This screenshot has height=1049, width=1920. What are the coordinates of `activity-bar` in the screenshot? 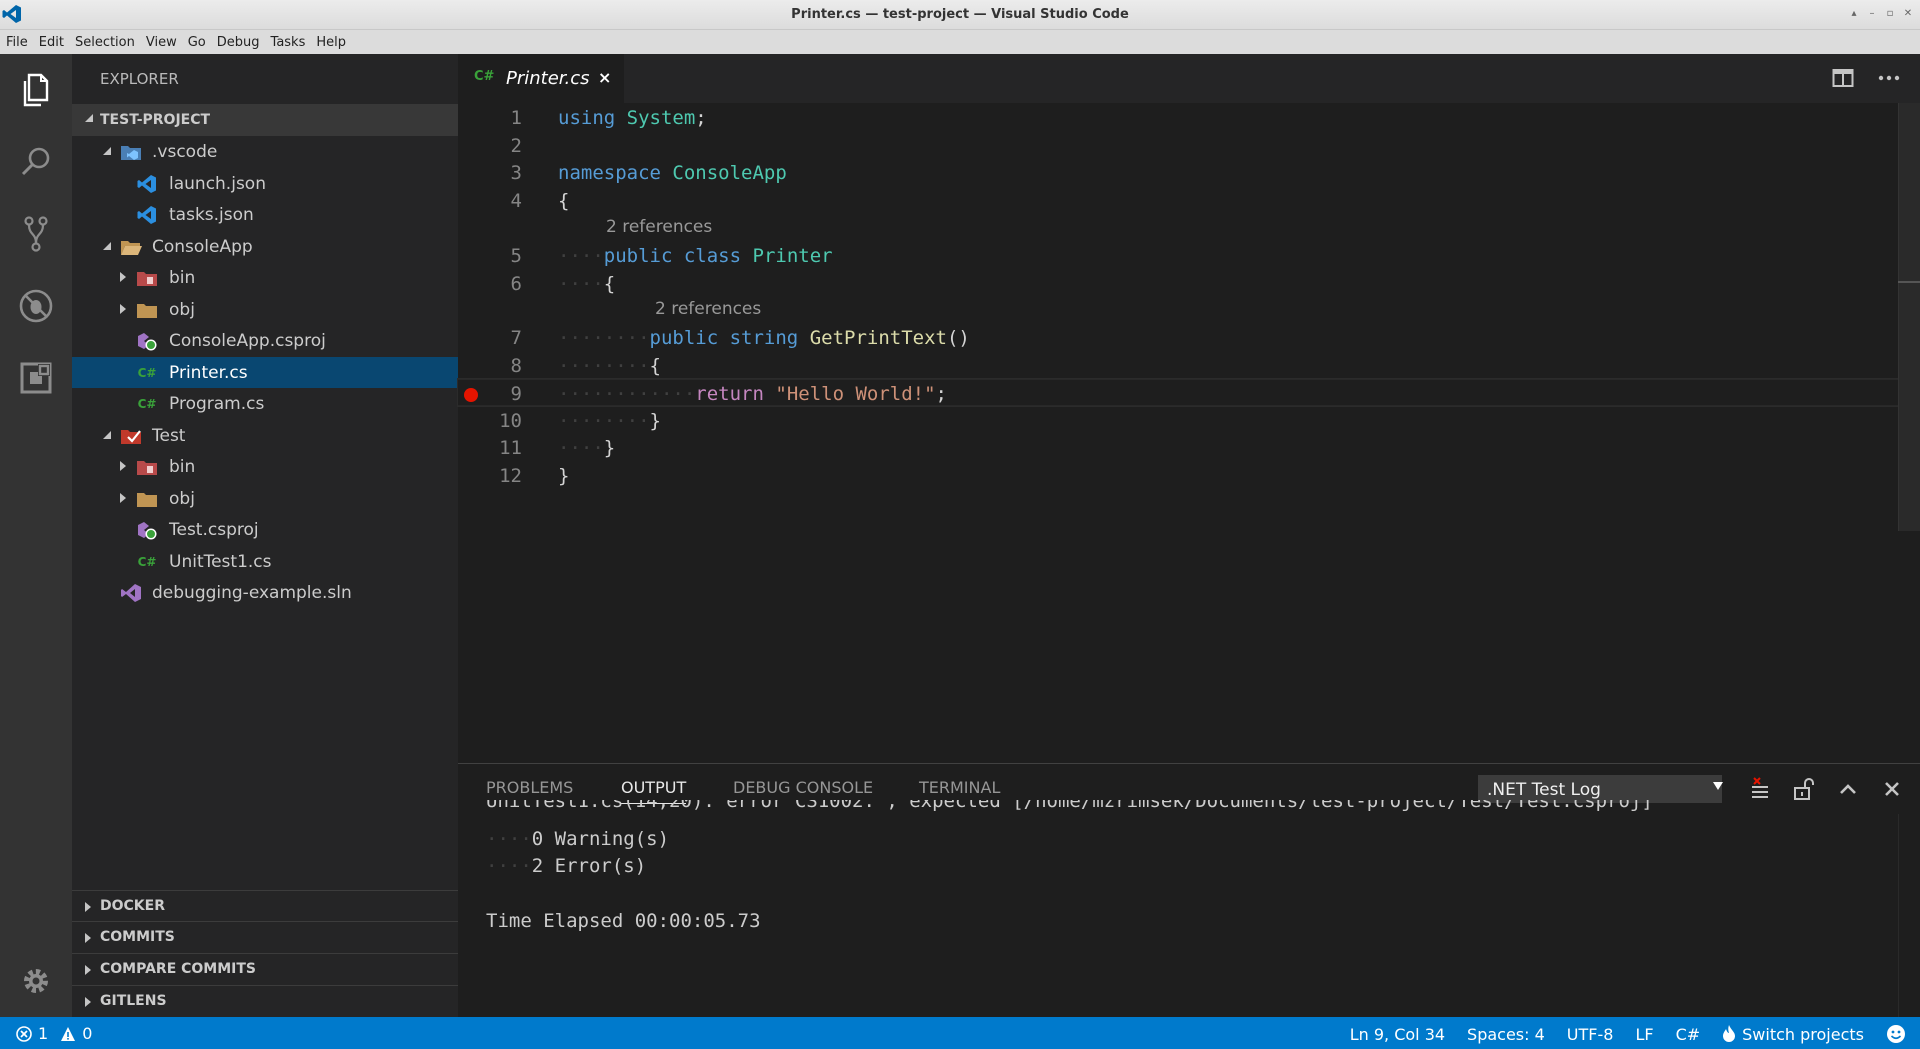 It's located at (36, 535).